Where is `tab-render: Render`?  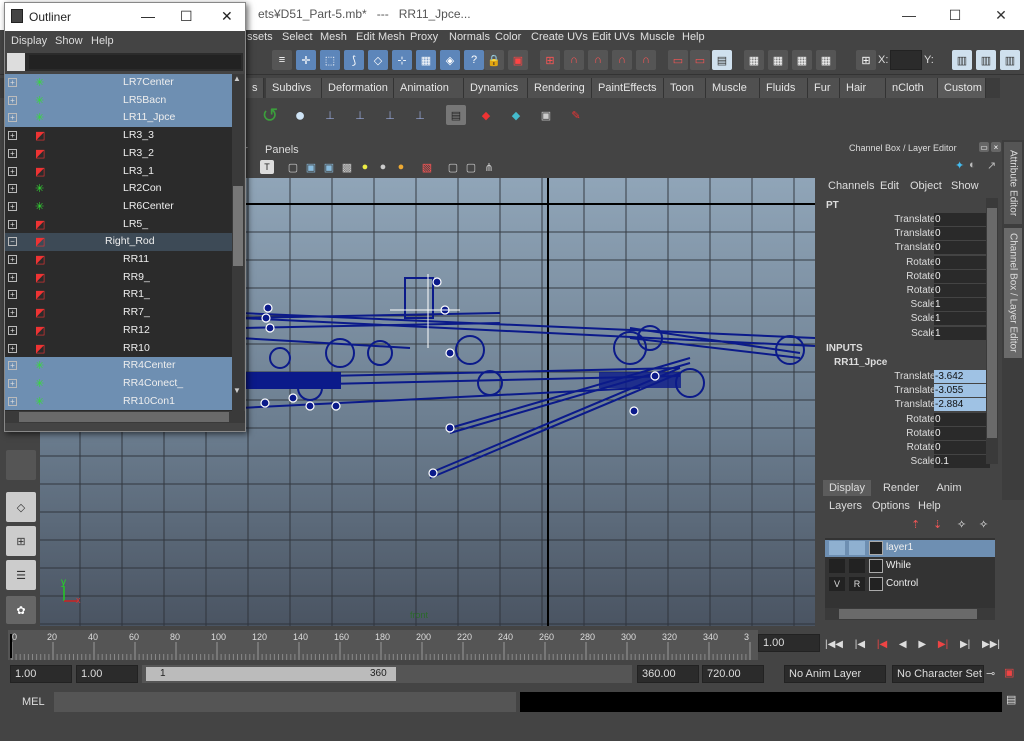
tab-render: Render is located at coordinates (901, 488).